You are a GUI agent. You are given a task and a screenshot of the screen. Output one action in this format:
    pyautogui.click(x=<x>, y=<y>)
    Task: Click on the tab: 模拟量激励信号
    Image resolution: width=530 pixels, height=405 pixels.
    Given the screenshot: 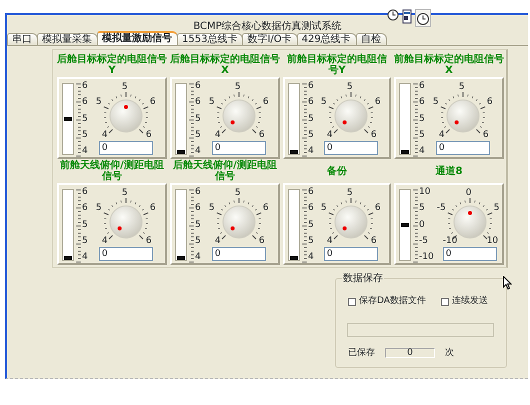 What is the action you would take?
    pyautogui.click(x=137, y=38)
    